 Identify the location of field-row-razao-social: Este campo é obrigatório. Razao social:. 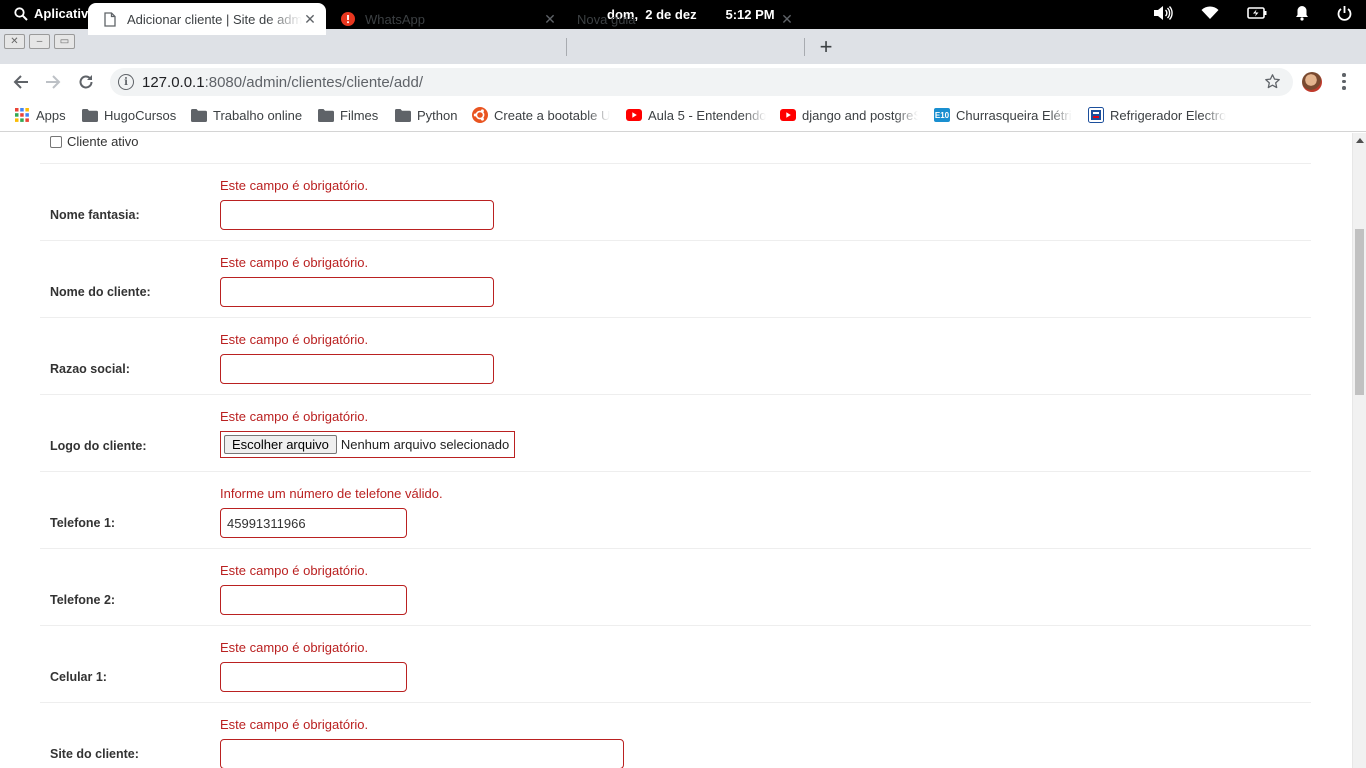
(675, 355).